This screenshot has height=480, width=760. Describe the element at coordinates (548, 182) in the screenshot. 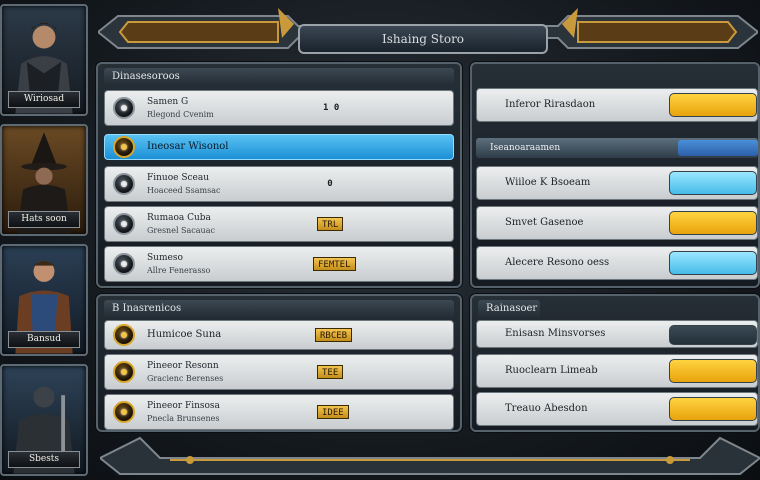

I see `stat-label: Wiiloe K Bsoeam` at that location.